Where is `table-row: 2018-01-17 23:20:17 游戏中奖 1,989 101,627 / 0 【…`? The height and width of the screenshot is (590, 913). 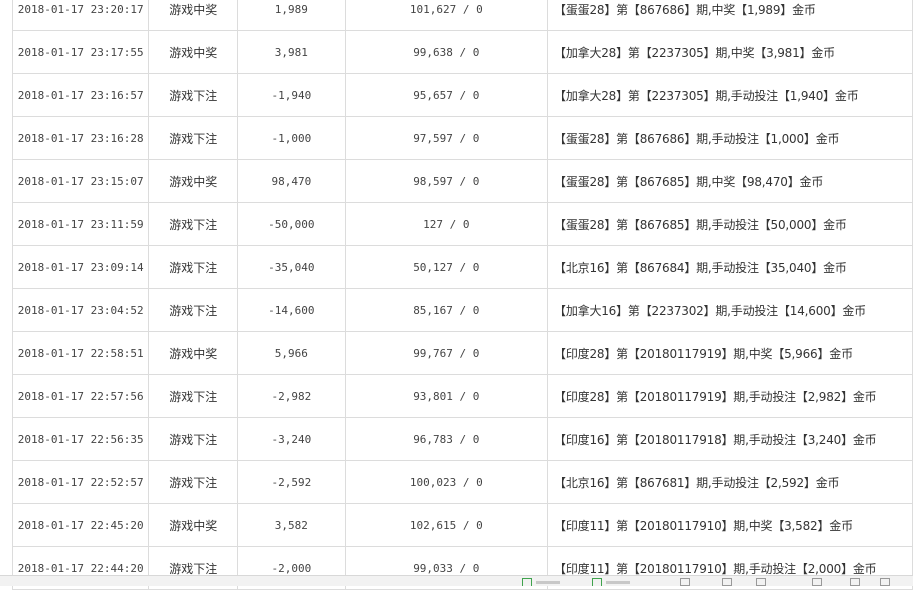 table-row: 2018-01-17 23:20:17 游戏中奖 1,989 101,627 / 0 【… is located at coordinates (462, 15).